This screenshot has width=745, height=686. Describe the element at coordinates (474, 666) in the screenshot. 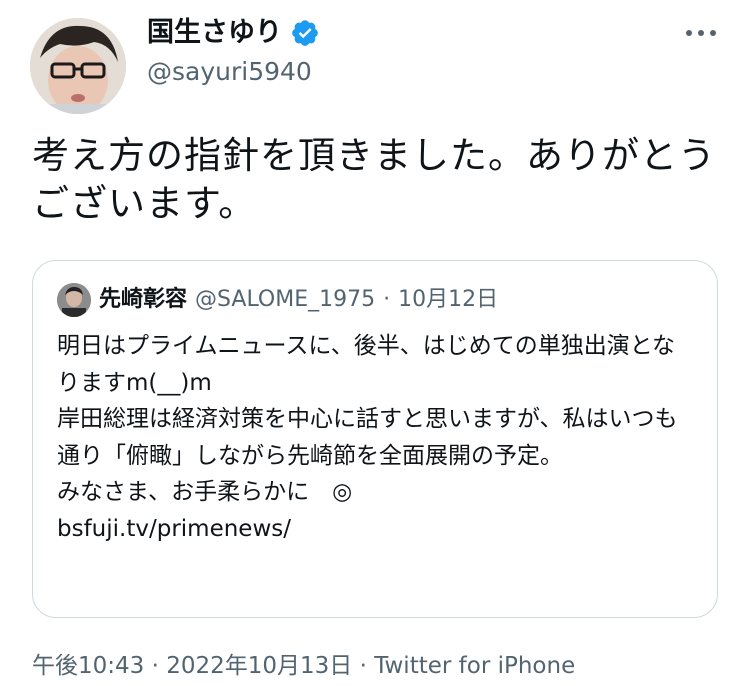

I see `tweet-source: Twitter for iPhone` at that location.